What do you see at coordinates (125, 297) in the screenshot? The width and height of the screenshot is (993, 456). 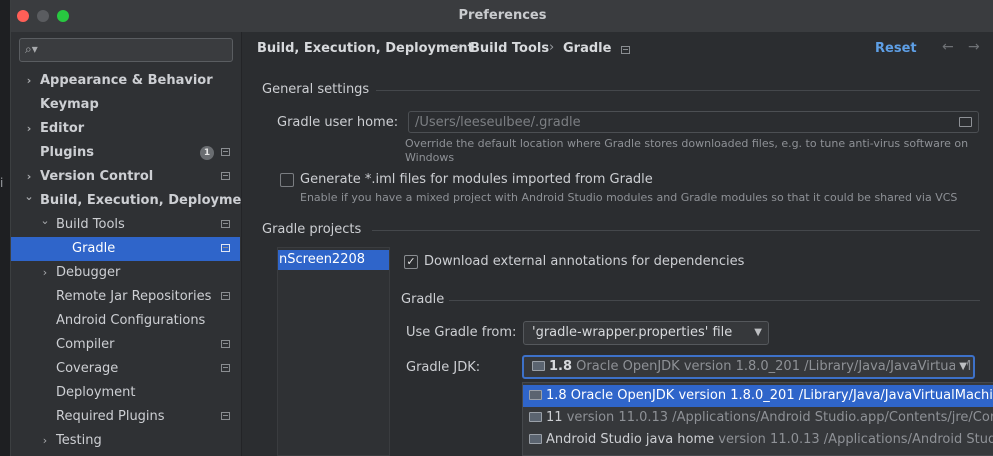 I see `sidebar-item-remote-jar-repositories: Remote Jar Repositories` at bounding box center [125, 297].